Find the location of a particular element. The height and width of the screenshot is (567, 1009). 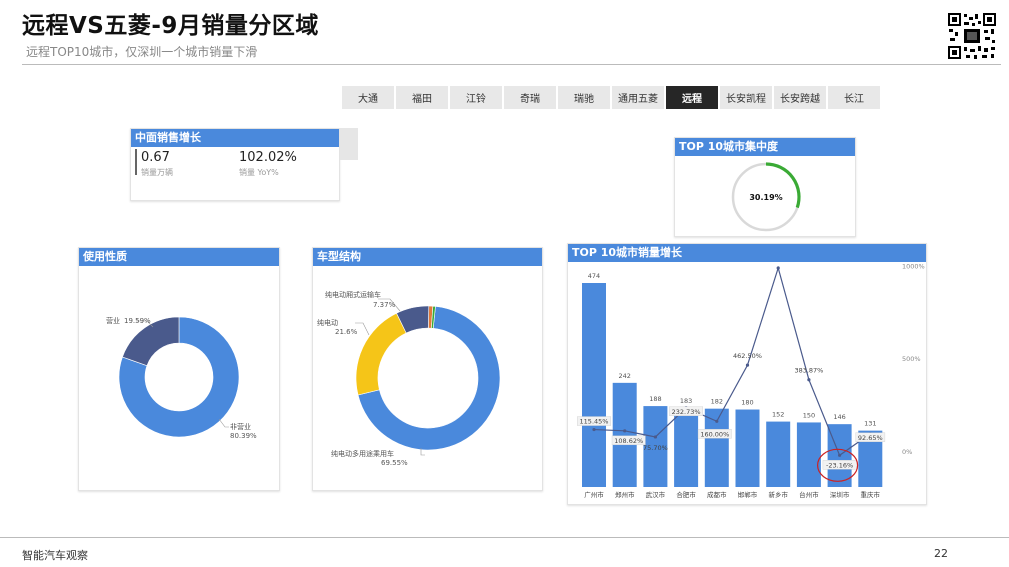

bar-value-label: 150 is located at coordinates (809, 415).